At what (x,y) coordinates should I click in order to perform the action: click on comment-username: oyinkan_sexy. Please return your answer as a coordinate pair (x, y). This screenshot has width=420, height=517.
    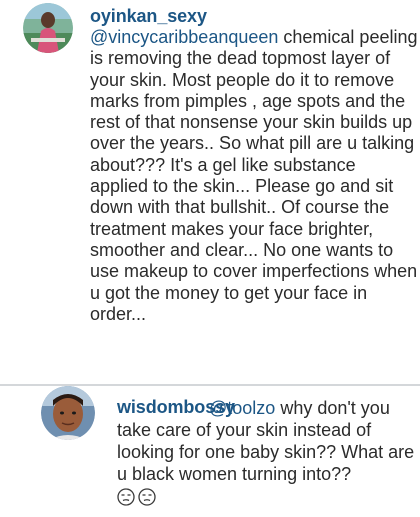
    Looking at the image, I should click on (254, 16).